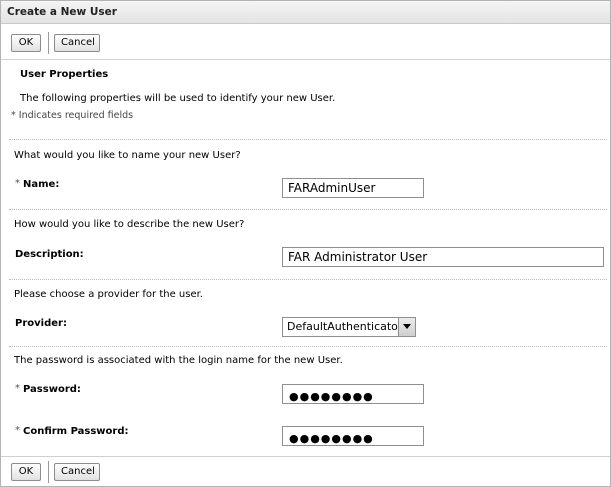  What do you see at coordinates (26, 472) in the screenshot?
I see `ok-button-bottom: OK` at bounding box center [26, 472].